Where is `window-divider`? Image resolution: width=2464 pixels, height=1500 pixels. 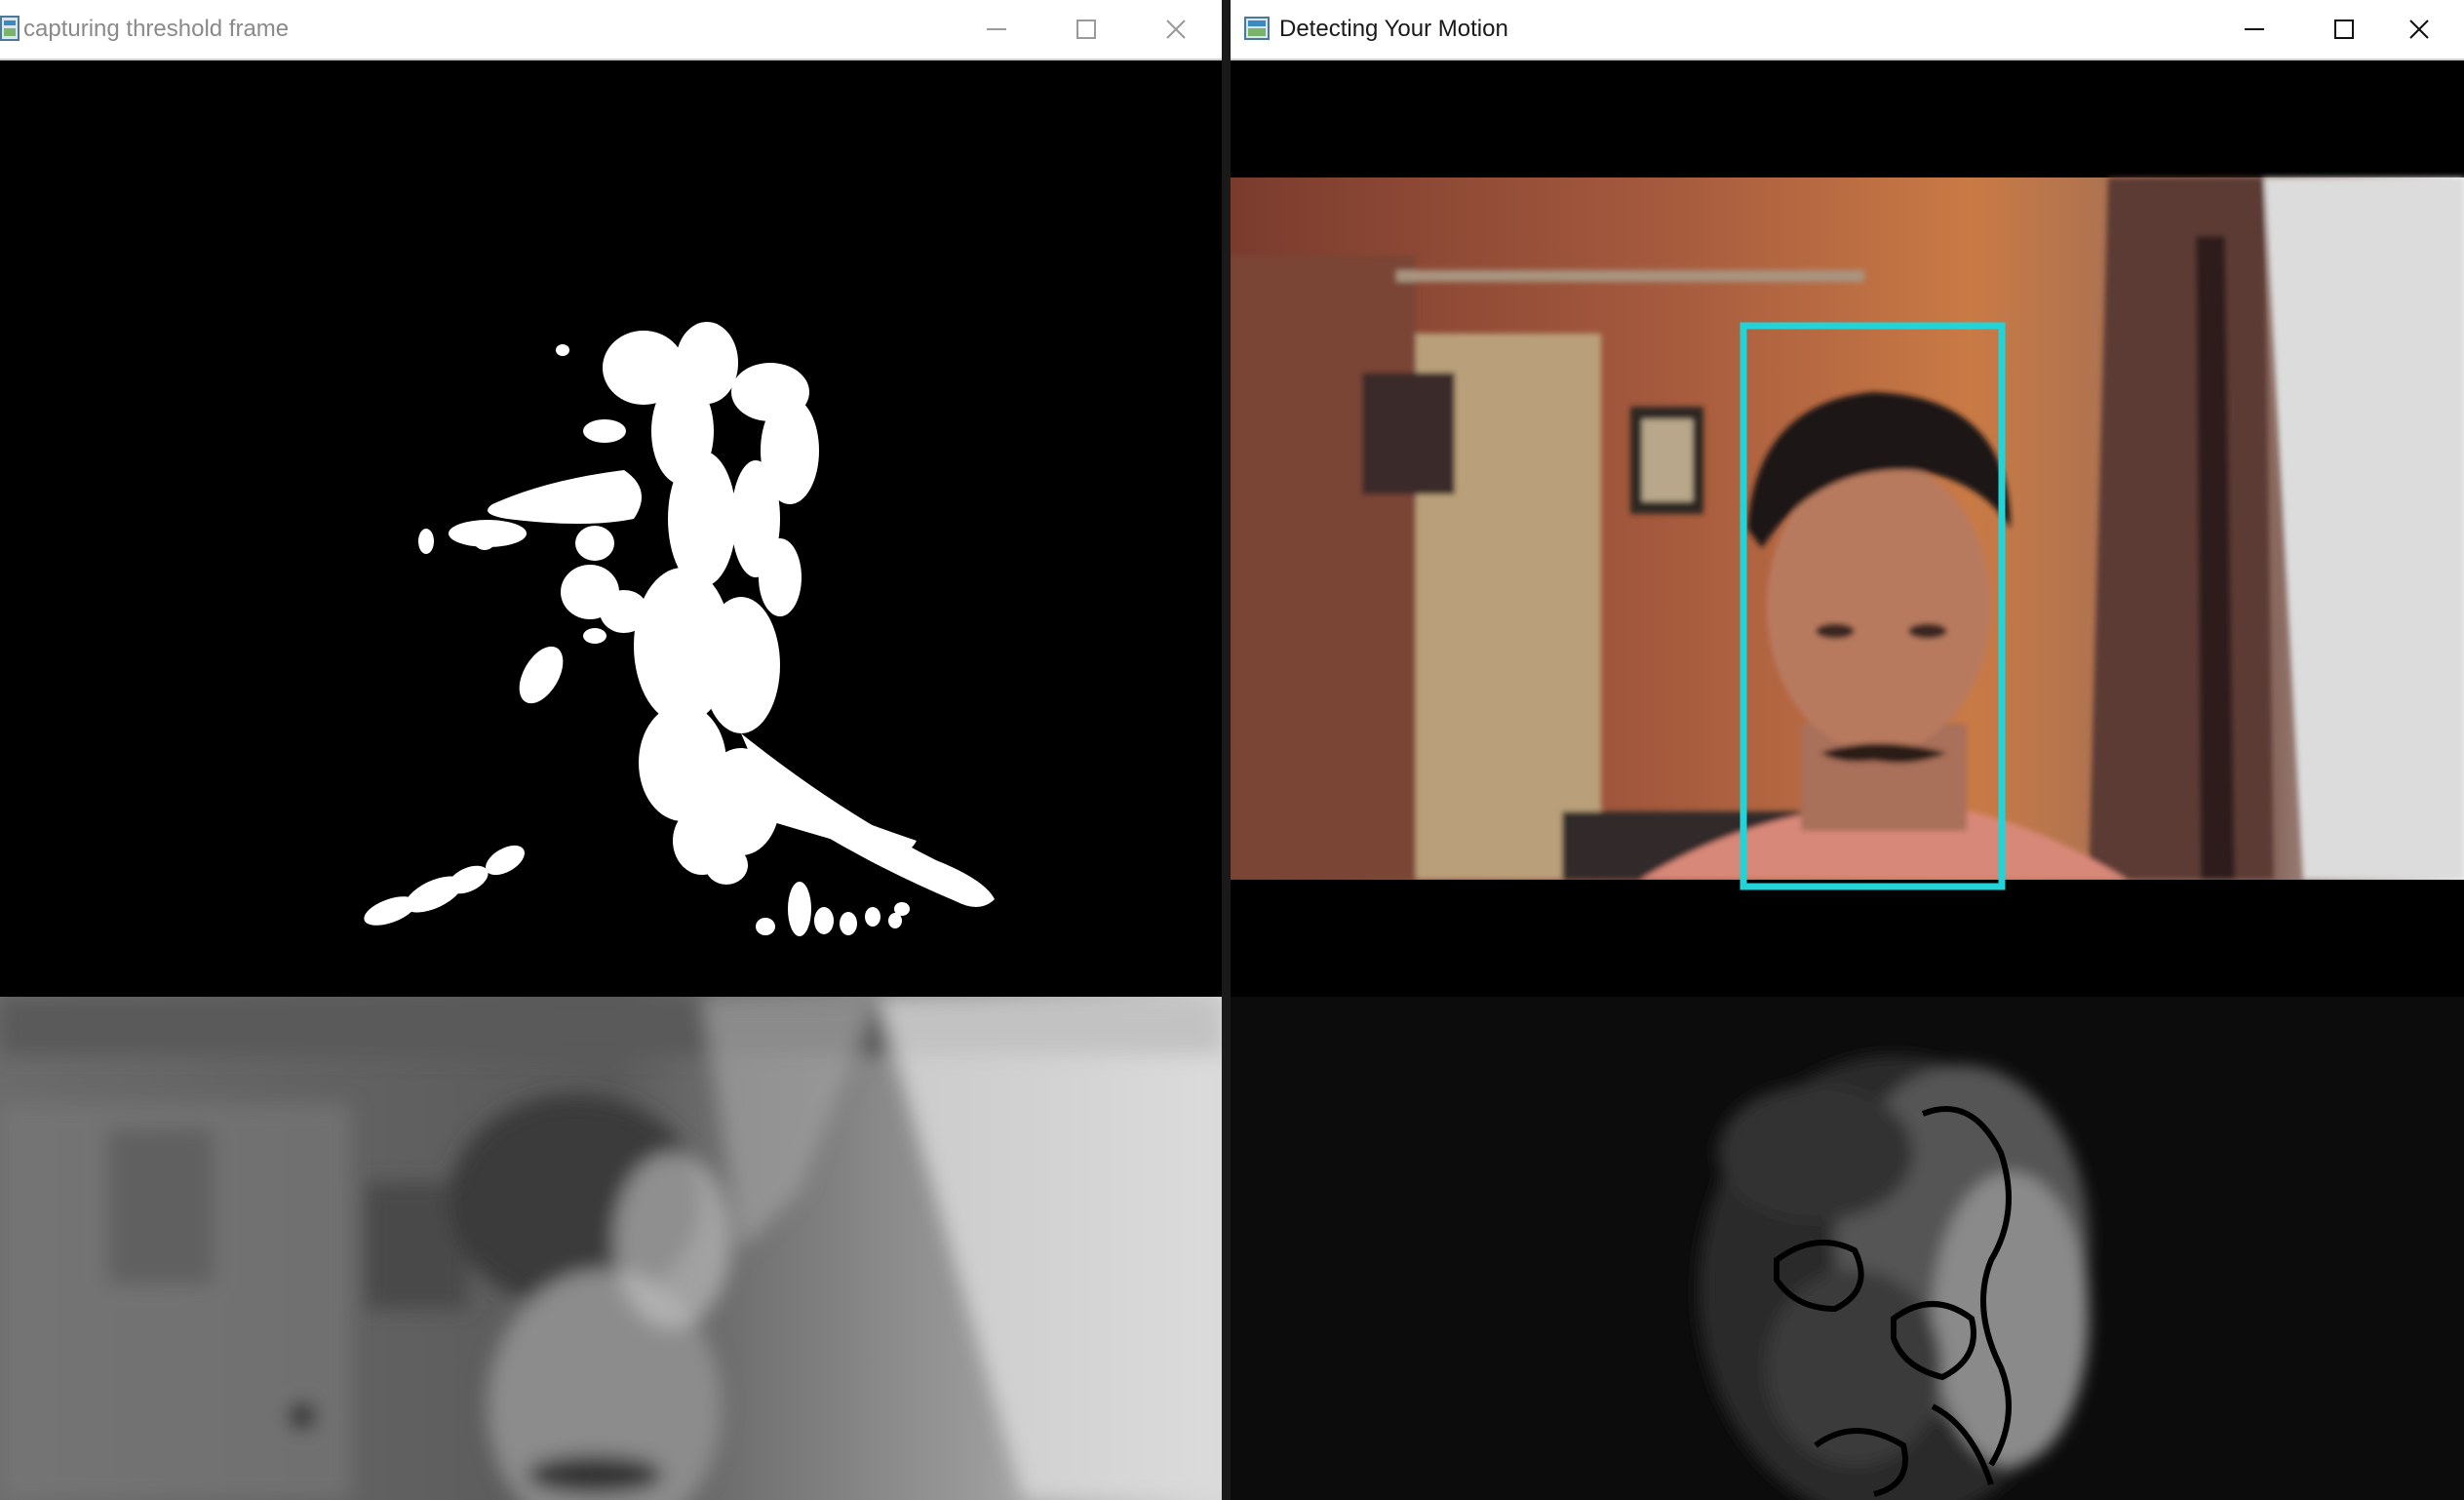
window-divider is located at coordinates (1226, 750).